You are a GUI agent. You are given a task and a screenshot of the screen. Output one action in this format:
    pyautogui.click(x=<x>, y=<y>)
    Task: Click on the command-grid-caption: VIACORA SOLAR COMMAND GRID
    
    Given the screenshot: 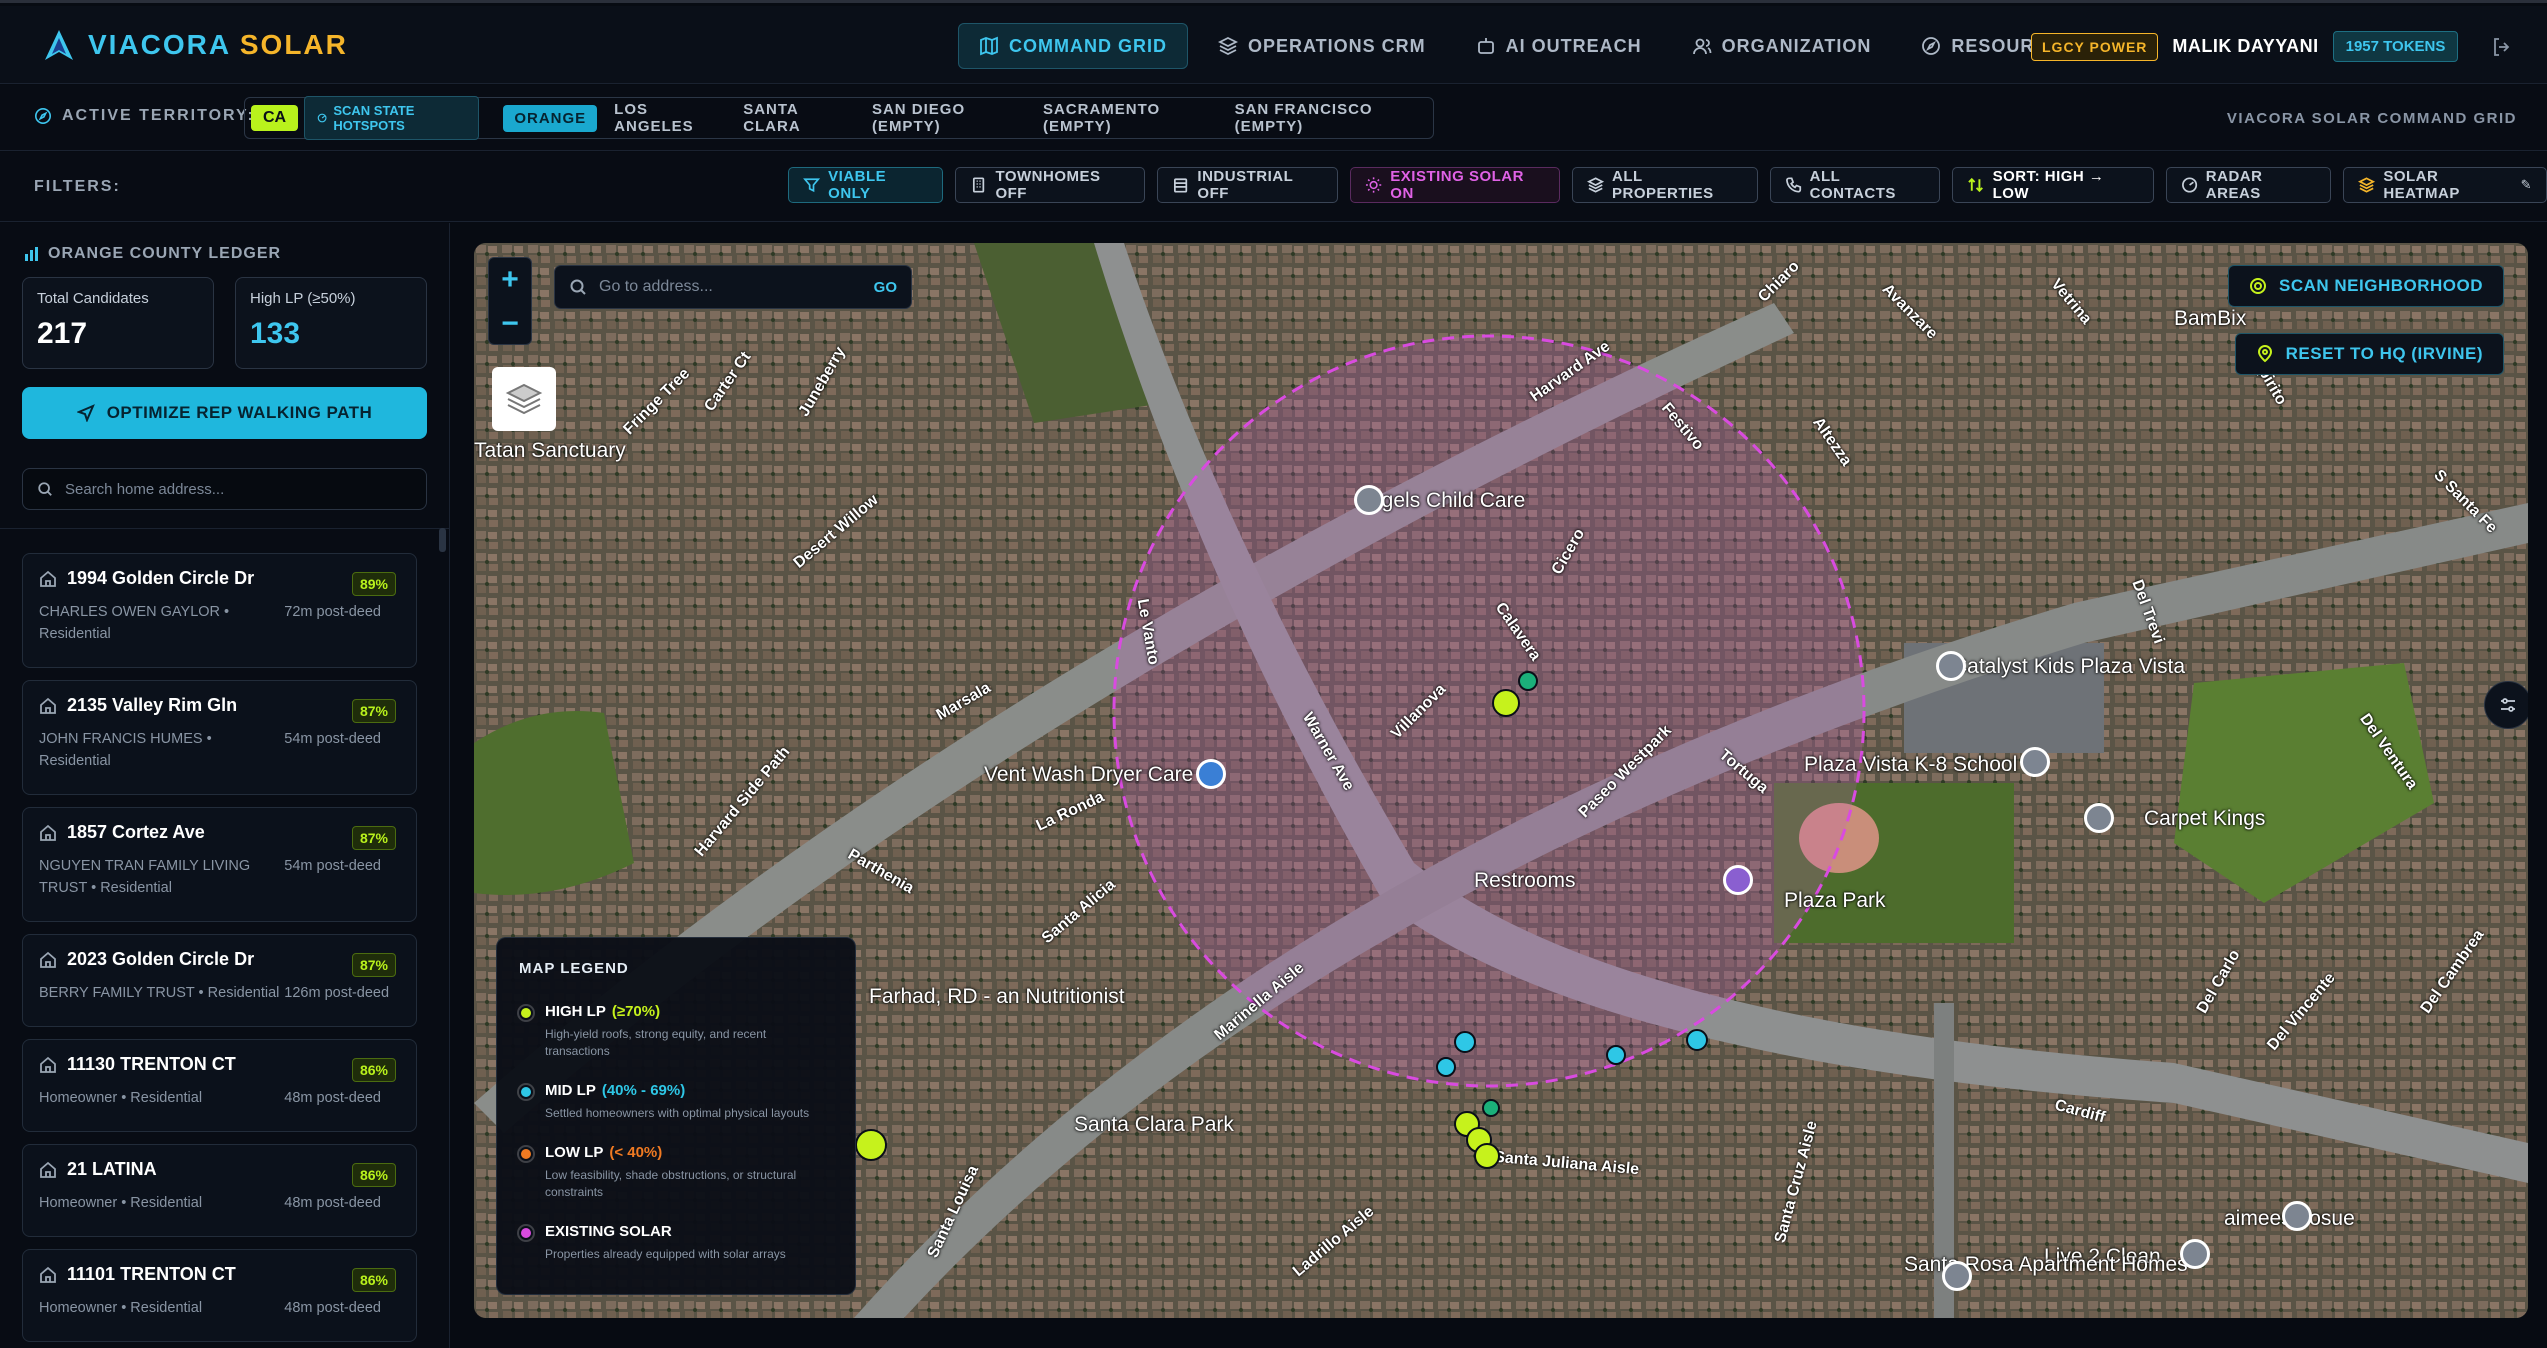 What is the action you would take?
    pyautogui.click(x=2371, y=118)
    